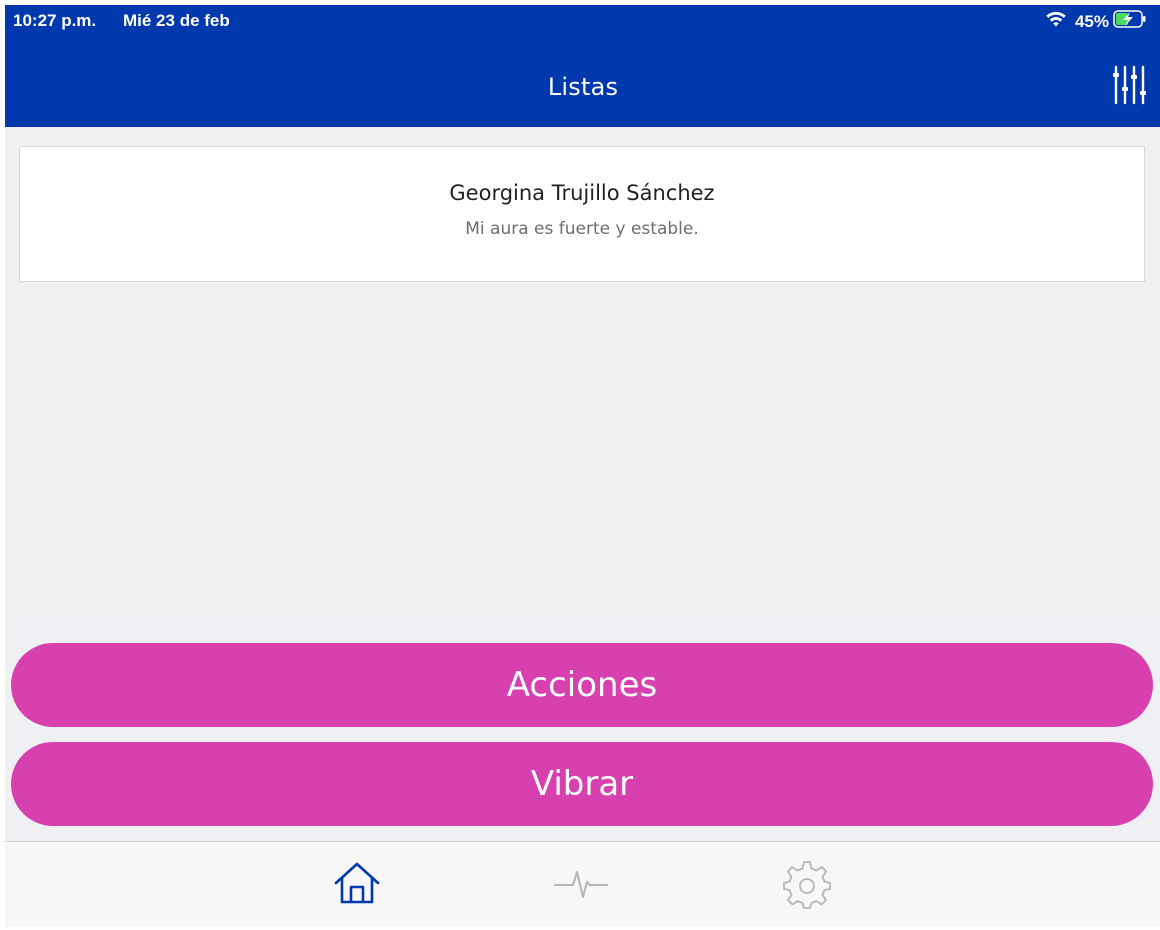 This screenshot has width=1160, height=930. What do you see at coordinates (176, 20) in the screenshot?
I see `status-date: Mié 23 de feb` at bounding box center [176, 20].